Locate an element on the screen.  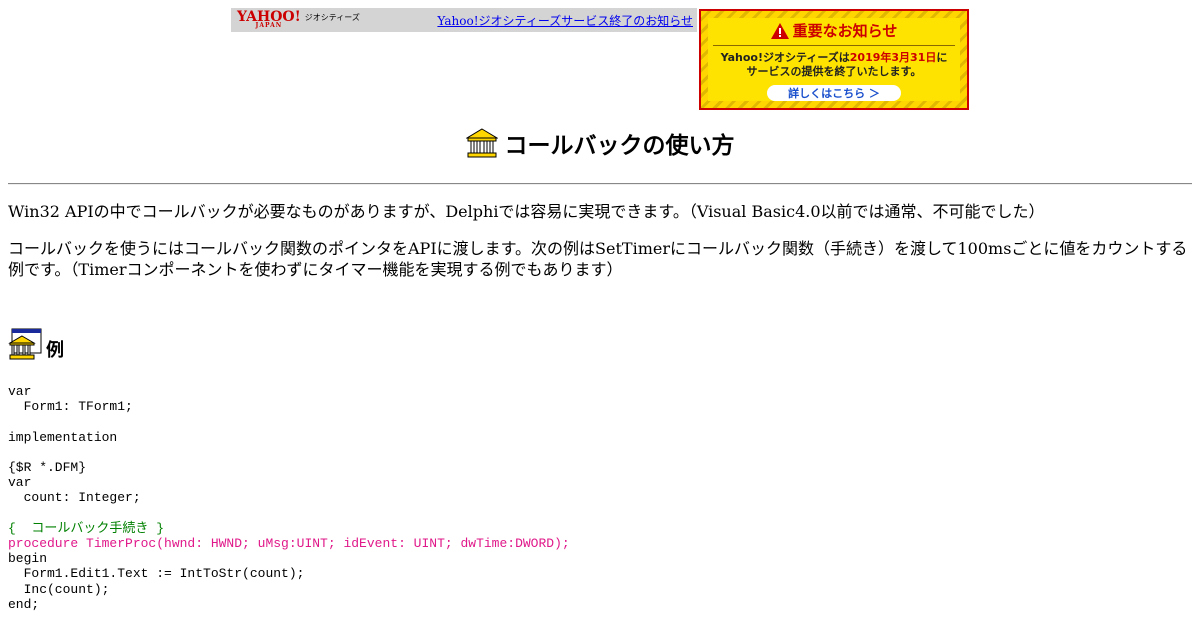
bank-icon is located at coordinates (481, 143).